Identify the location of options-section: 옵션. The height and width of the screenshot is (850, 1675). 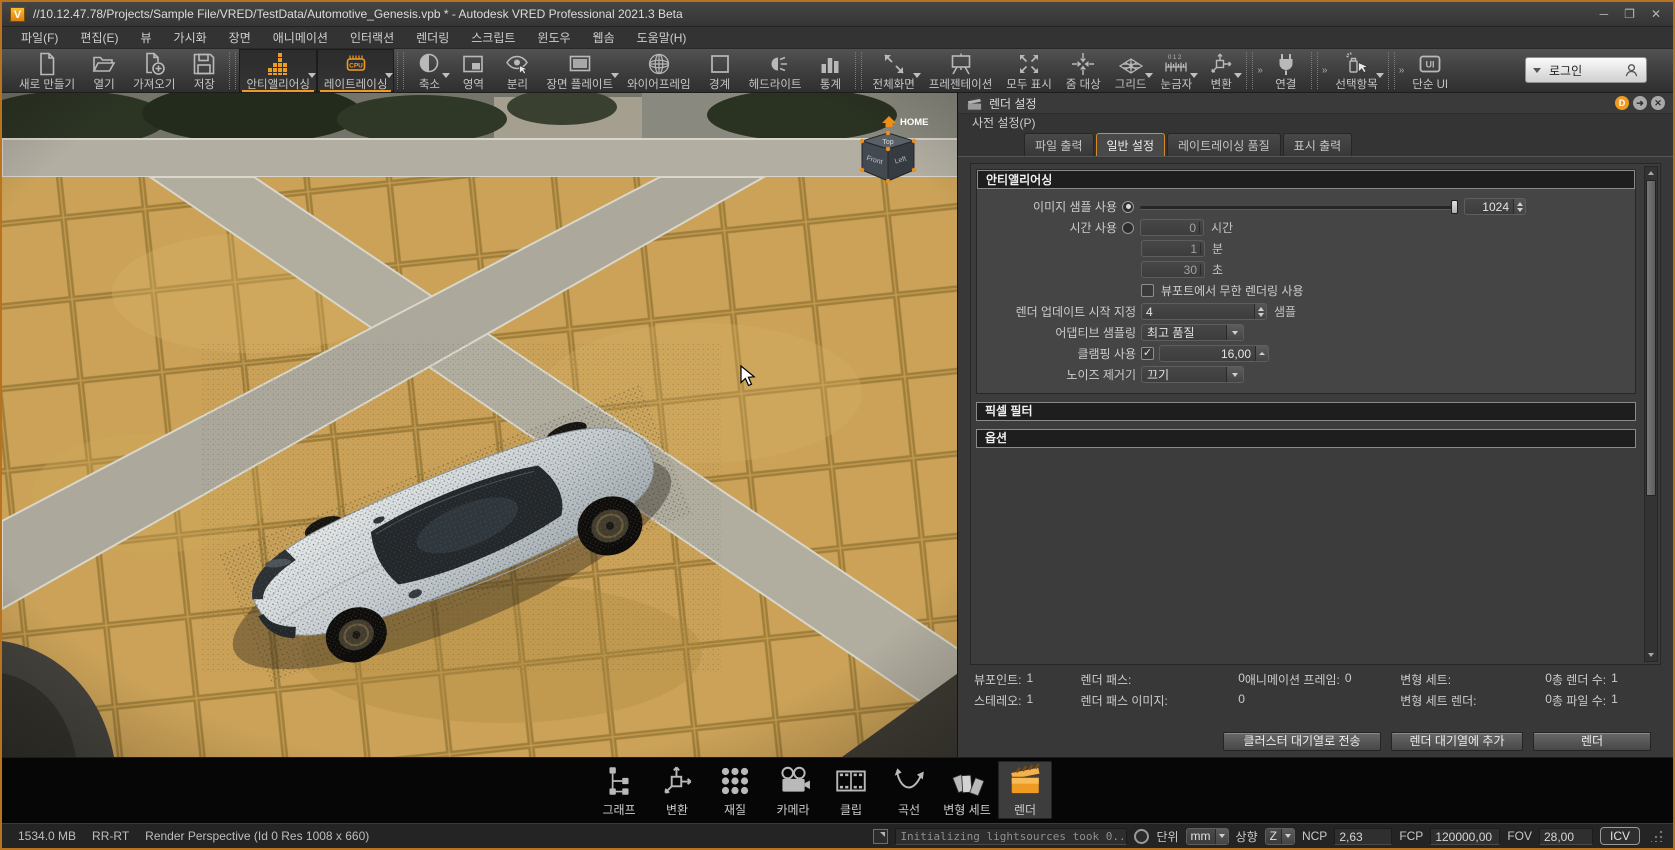
(1306, 438).